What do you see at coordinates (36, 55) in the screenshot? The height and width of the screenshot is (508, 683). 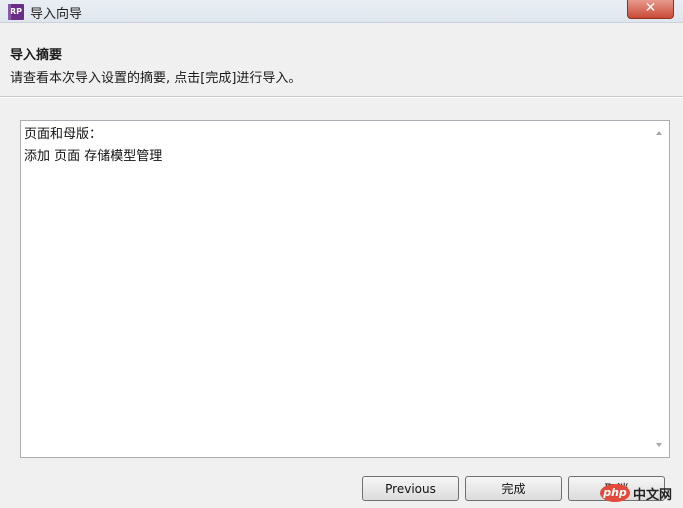 I see `page-title: 导入摘要` at bounding box center [36, 55].